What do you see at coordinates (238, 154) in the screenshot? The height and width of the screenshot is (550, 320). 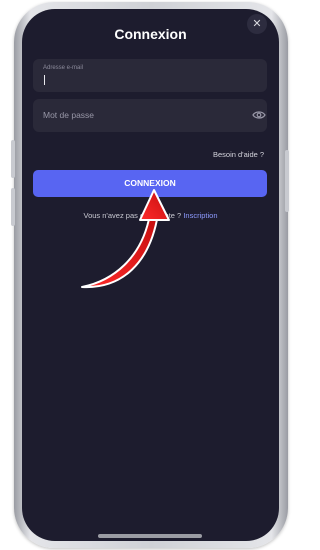 I see `help-link: Besoin d'aide ?` at bounding box center [238, 154].